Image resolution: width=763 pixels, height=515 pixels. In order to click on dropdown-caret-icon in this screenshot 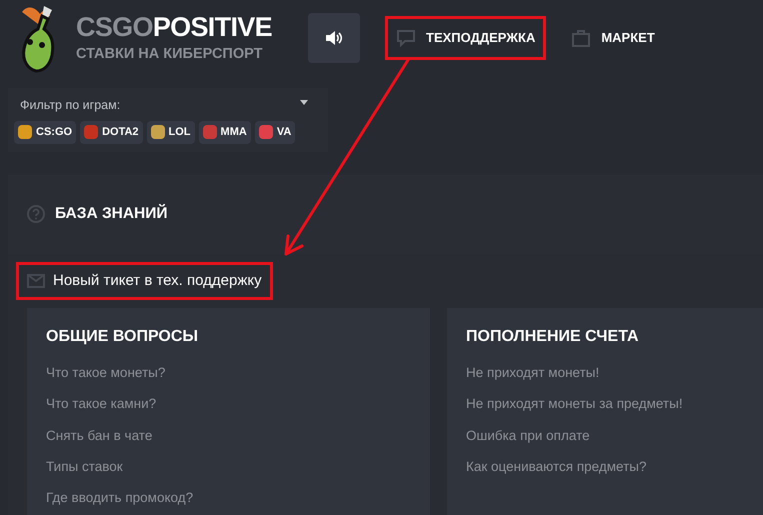, I will do `click(304, 102)`.